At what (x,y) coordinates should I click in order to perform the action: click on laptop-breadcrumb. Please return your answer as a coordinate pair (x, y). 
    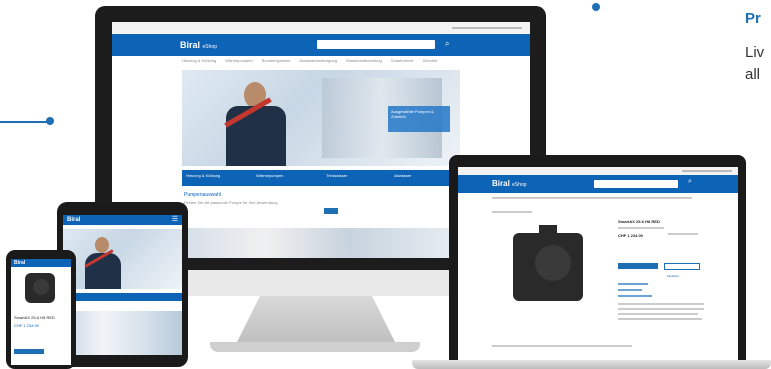
    Looking at the image, I should click on (512, 212).